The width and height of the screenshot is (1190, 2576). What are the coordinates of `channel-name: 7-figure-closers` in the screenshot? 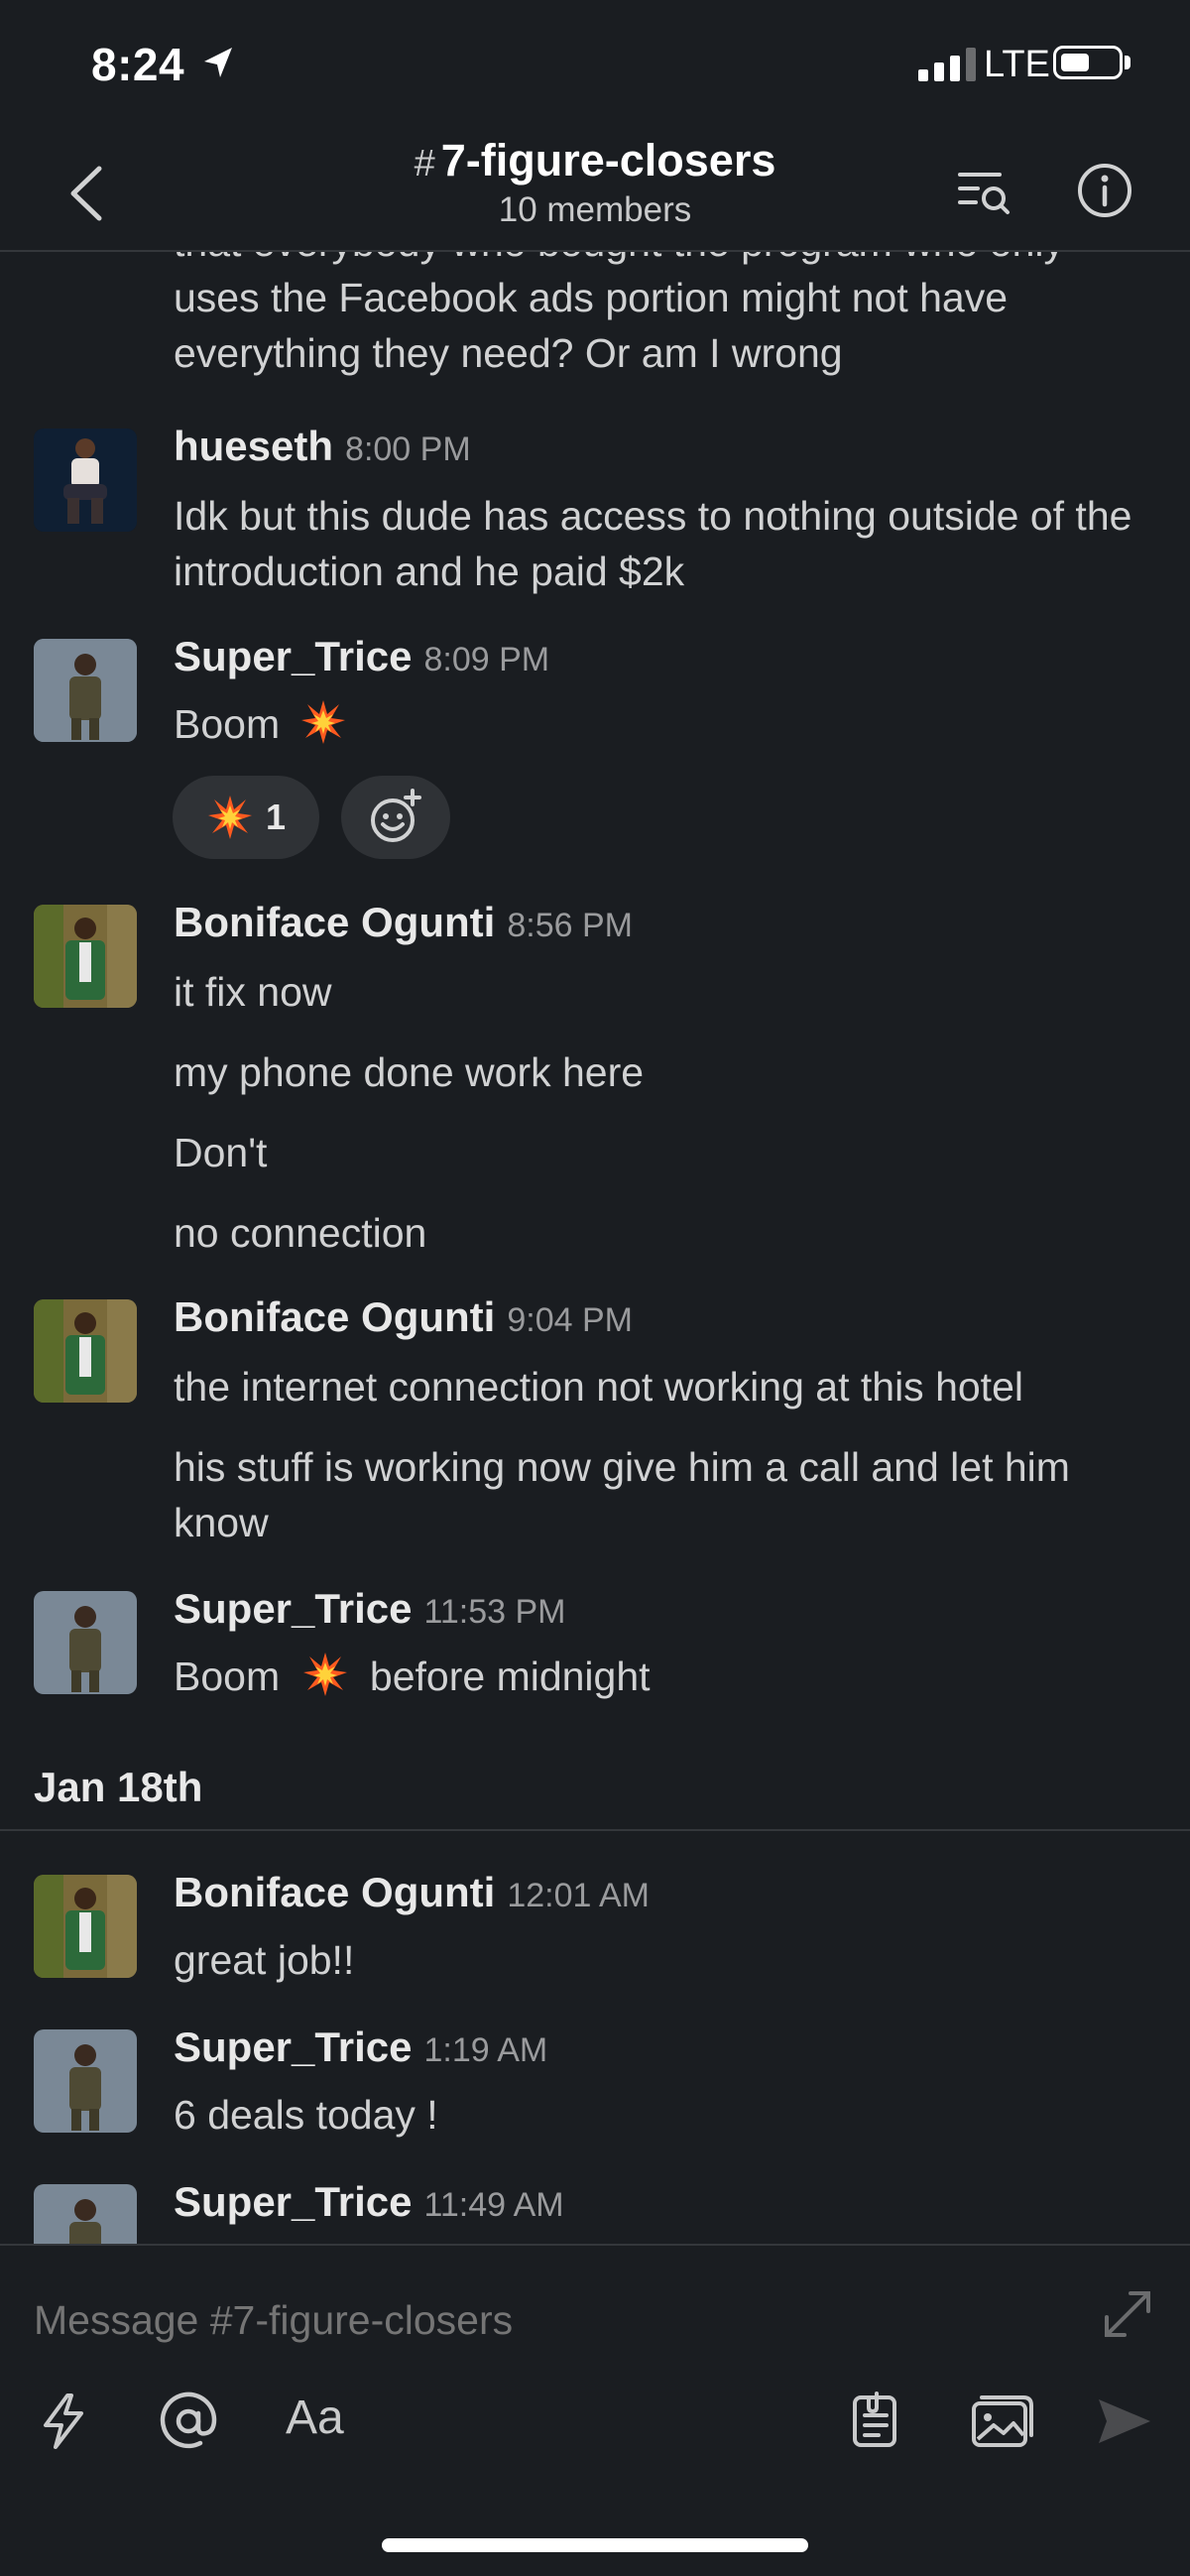 It's located at (608, 160).